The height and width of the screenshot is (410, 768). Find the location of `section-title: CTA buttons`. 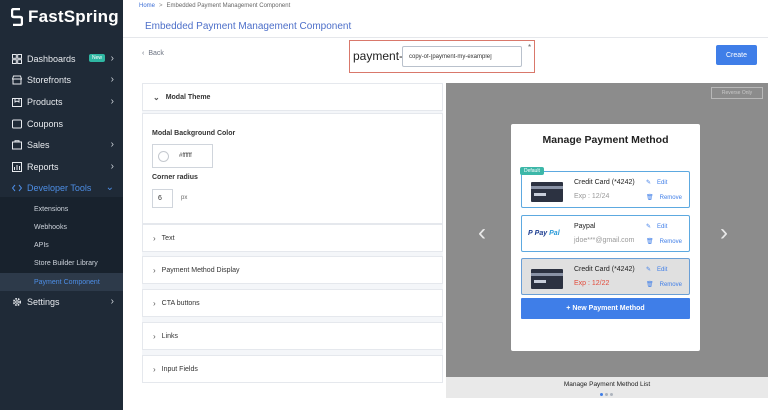

section-title: CTA buttons is located at coordinates (180, 303).